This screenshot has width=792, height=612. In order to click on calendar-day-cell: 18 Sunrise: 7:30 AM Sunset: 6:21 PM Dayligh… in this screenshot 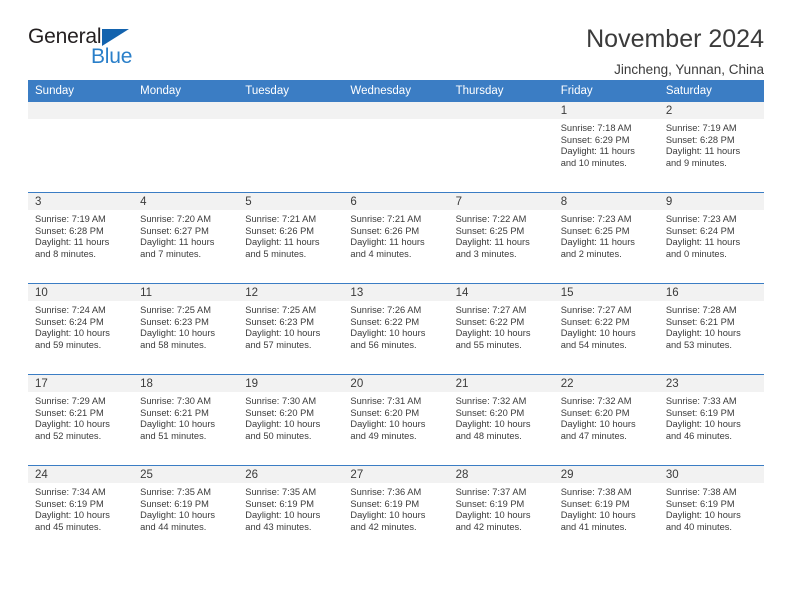, I will do `click(186, 420)`.